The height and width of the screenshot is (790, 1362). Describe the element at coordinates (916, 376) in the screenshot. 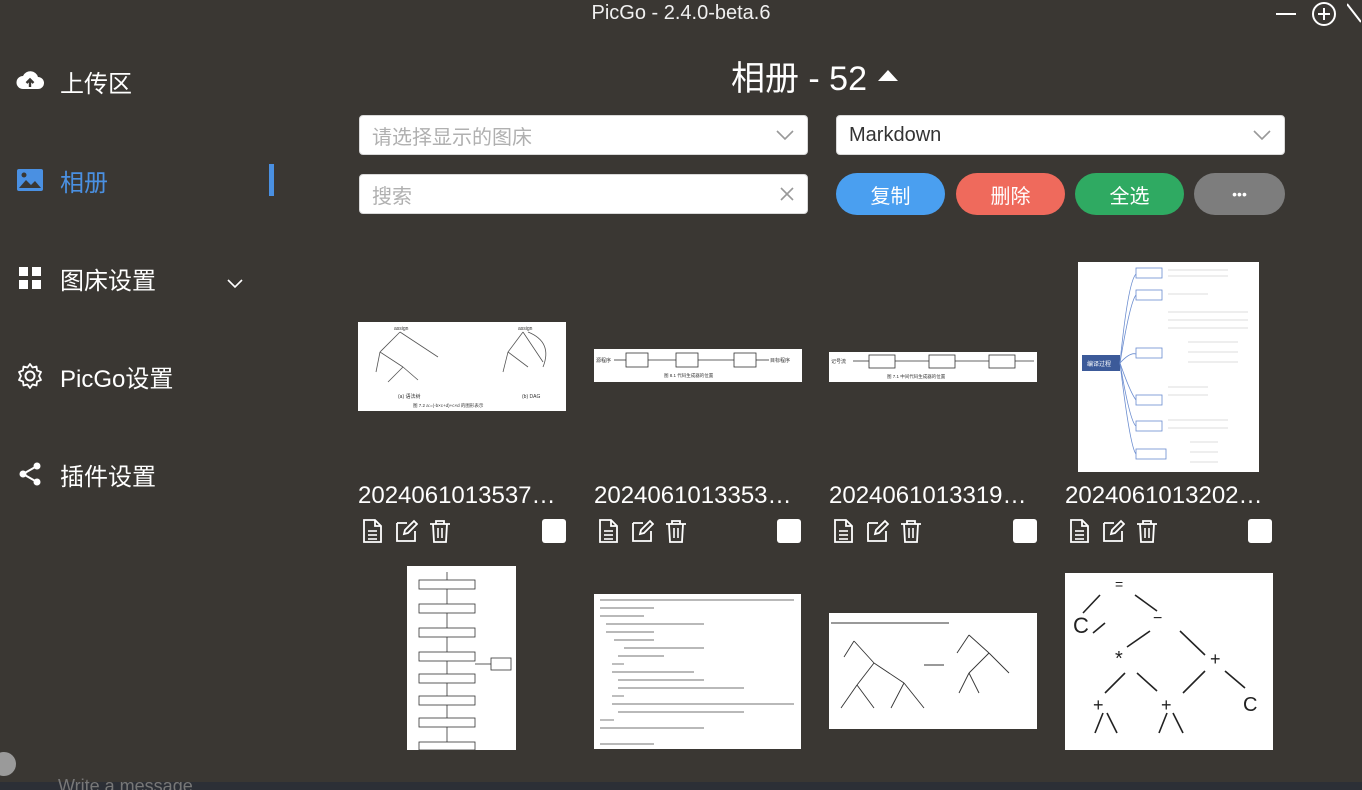

I see `svg-text: 图 7.1 中间代码生成器的位置` at that location.